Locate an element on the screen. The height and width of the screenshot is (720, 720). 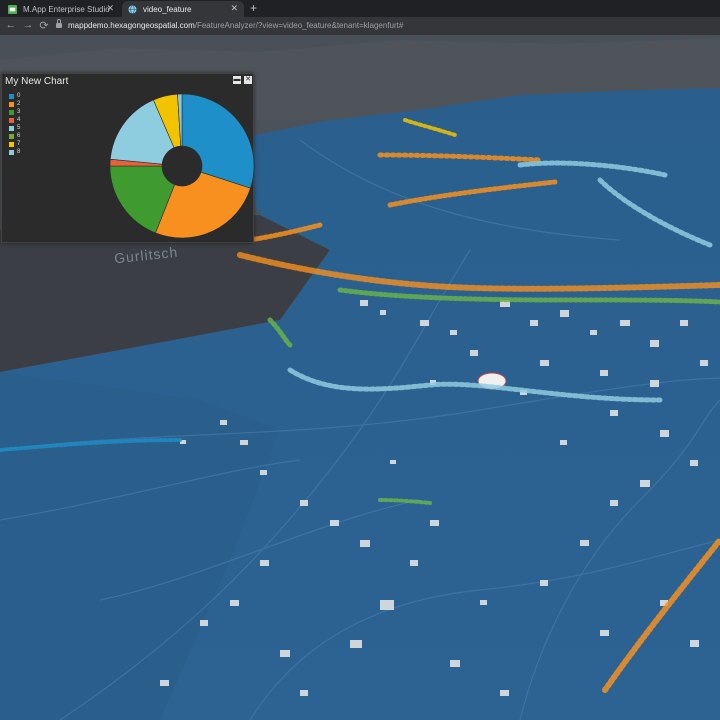
mapp-favicon-icon is located at coordinates (12, 9).